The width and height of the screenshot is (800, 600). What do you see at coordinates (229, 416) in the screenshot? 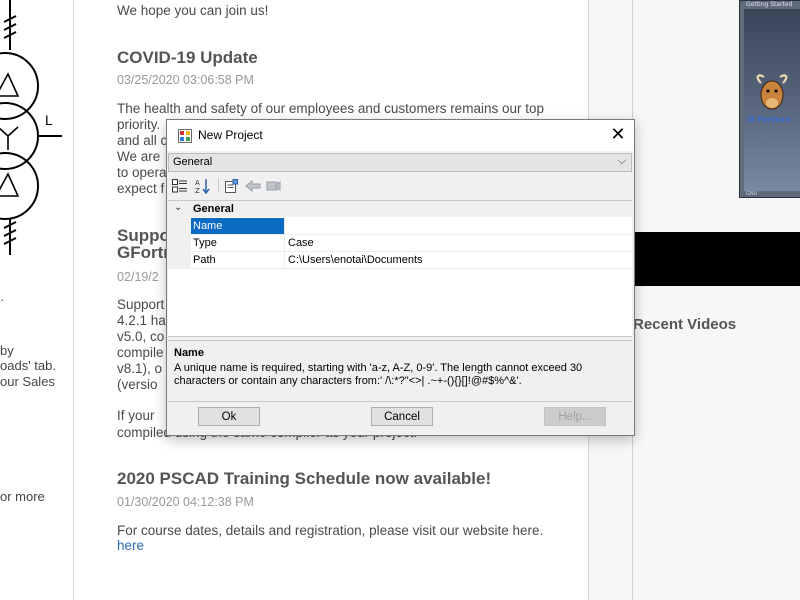
I see `ok-button: Ok` at bounding box center [229, 416].